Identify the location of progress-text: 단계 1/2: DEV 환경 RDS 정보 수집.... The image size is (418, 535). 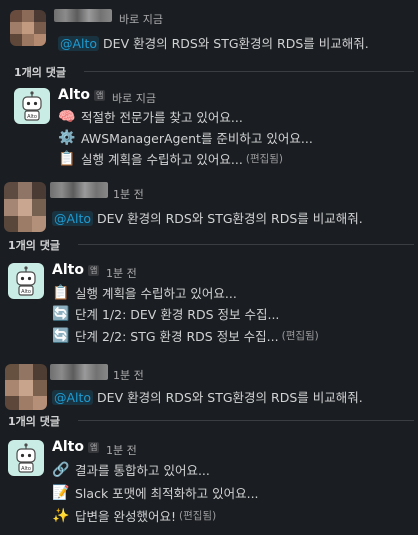
(177, 314).